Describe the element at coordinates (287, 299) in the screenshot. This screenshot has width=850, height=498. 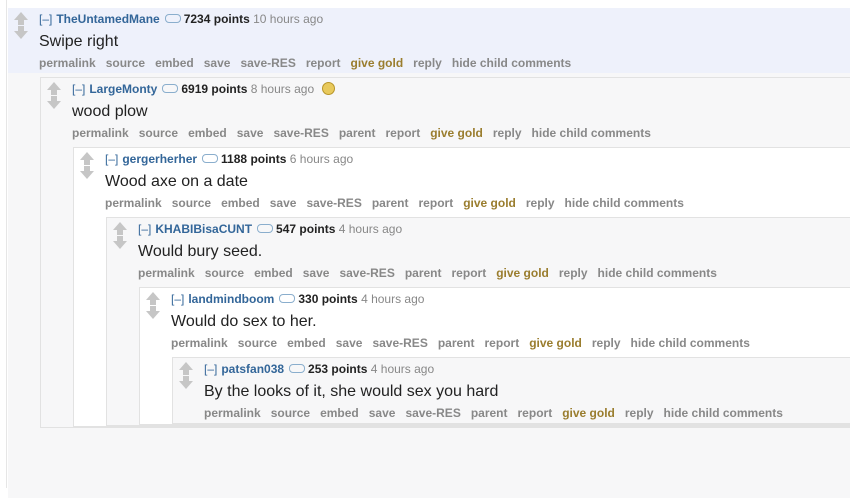
I see `tag-icon` at that location.